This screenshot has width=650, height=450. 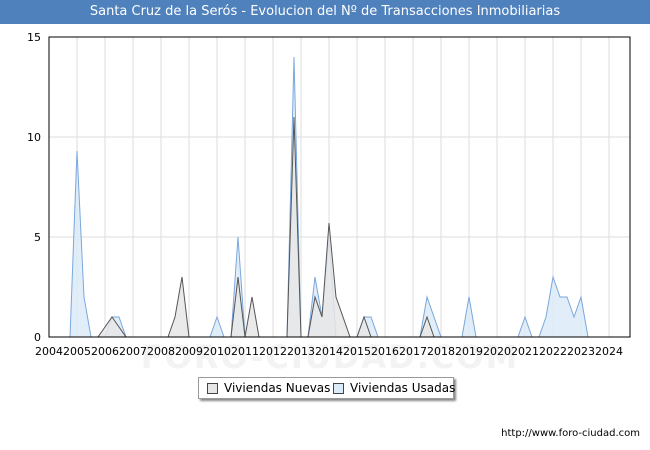 What do you see at coordinates (553, 351) in the screenshot?
I see `x-tick-label: 2022` at bounding box center [553, 351].